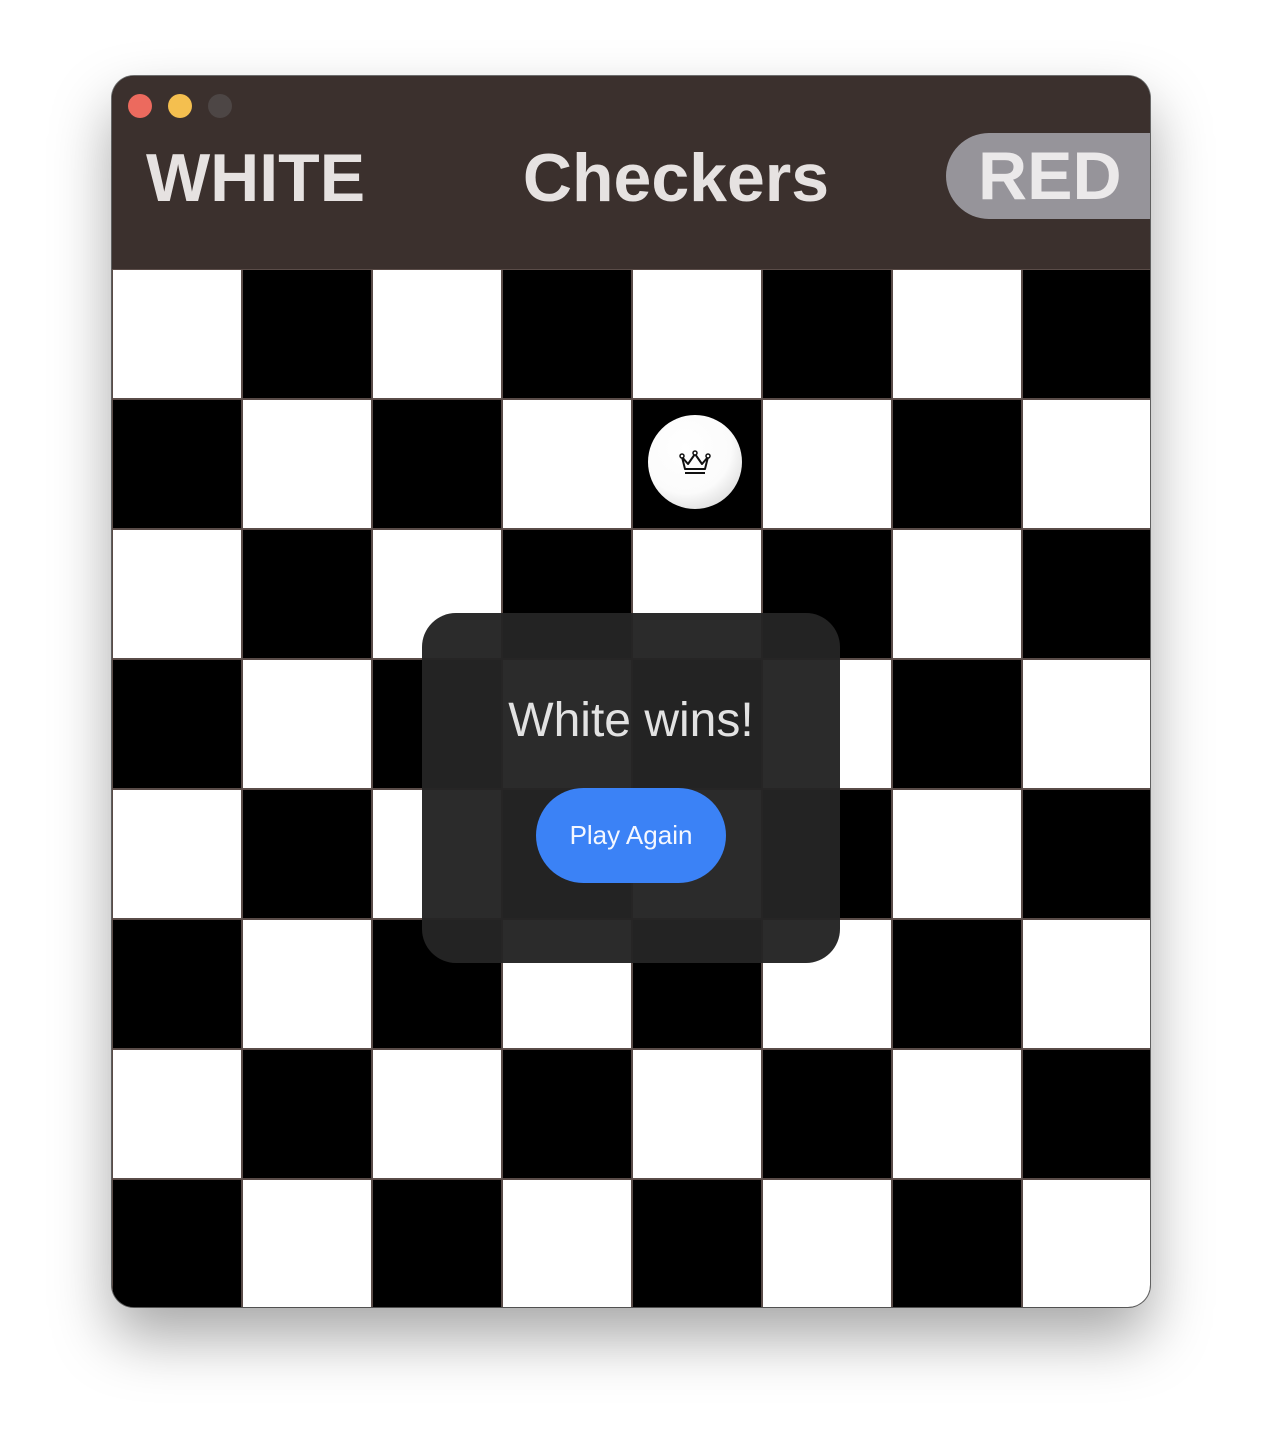  What do you see at coordinates (1048, 176) in the screenshot?
I see `red-player-label-active: RED` at bounding box center [1048, 176].